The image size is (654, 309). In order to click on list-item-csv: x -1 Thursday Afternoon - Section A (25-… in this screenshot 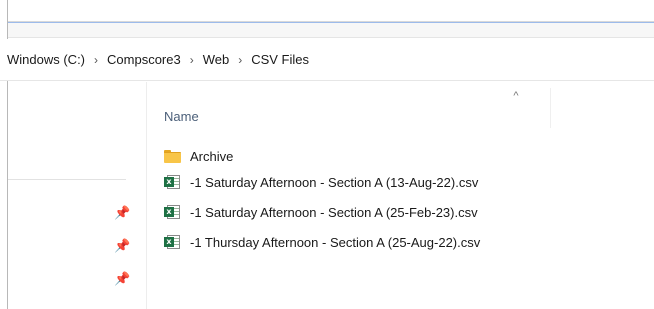, I will do `click(404, 242)`.